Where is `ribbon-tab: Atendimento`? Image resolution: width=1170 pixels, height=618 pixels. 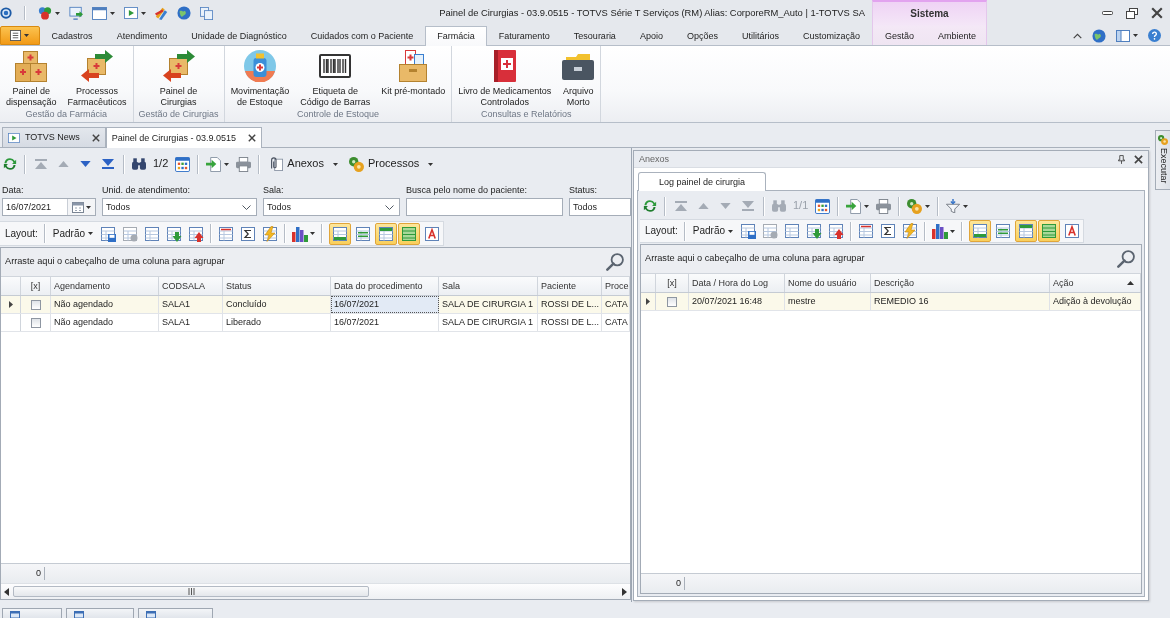 ribbon-tab: Atendimento is located at coordinates (142, 35).